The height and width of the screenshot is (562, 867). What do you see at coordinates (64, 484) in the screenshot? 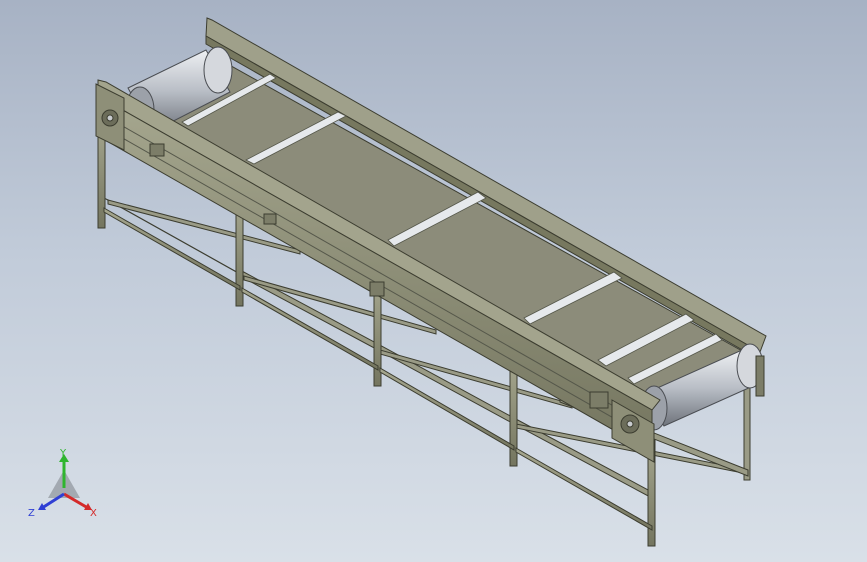
I see `coordinate-triad: Y X Z` at bounding box center [64, 484].